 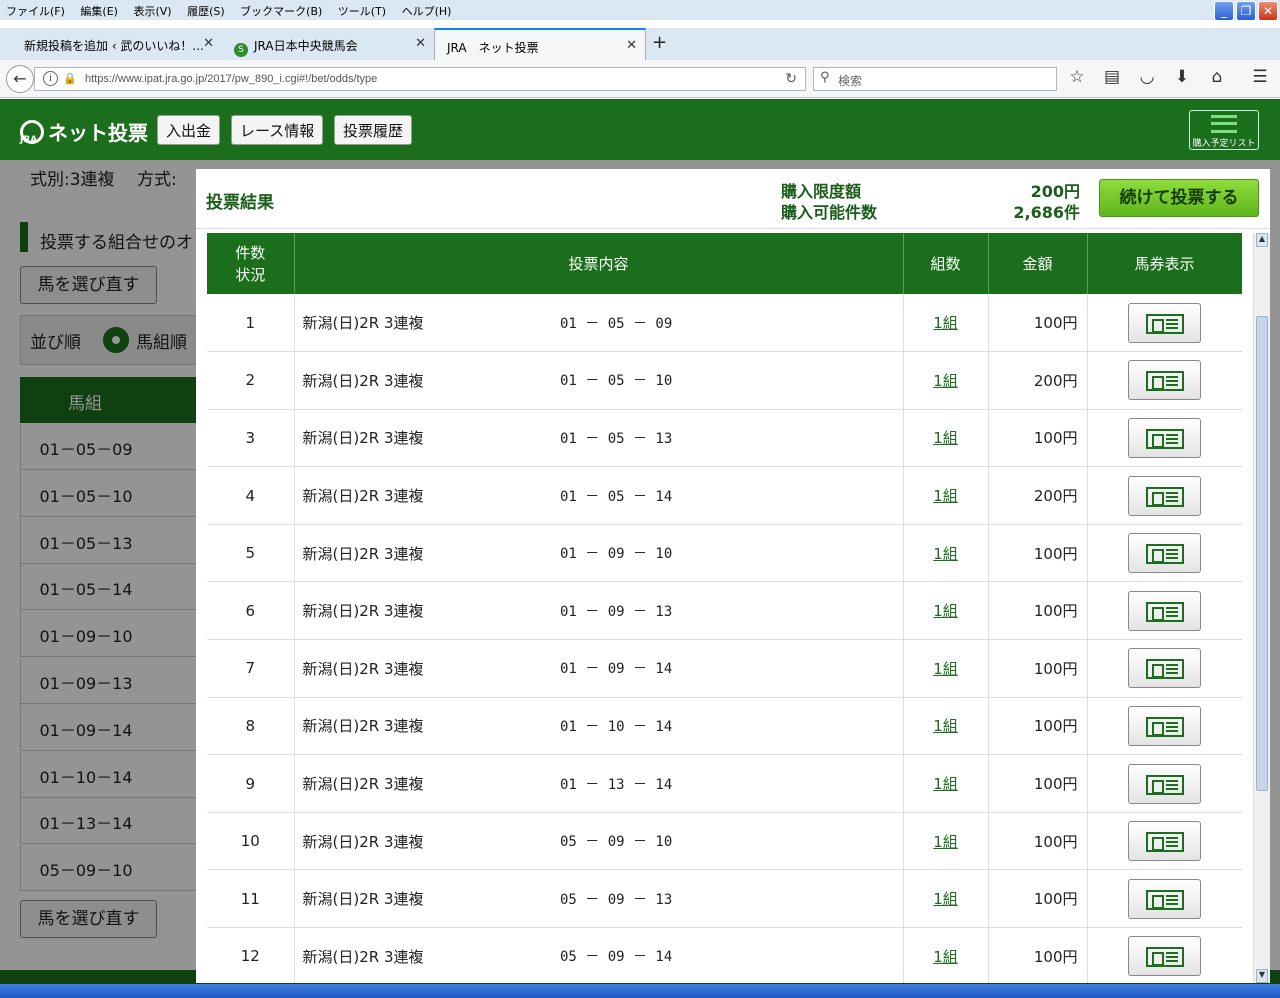 I want to click on back-arrow-icon: ←, so click(x=20, y=79).